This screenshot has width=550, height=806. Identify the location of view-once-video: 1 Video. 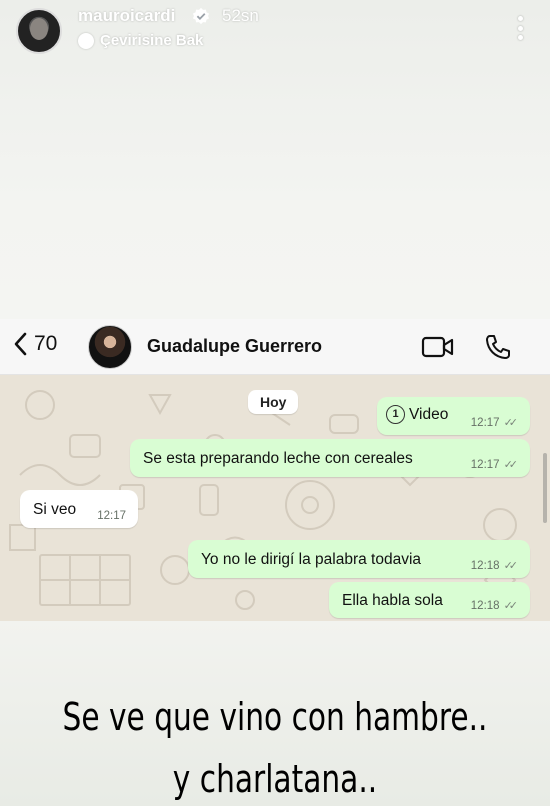
(417, 414).